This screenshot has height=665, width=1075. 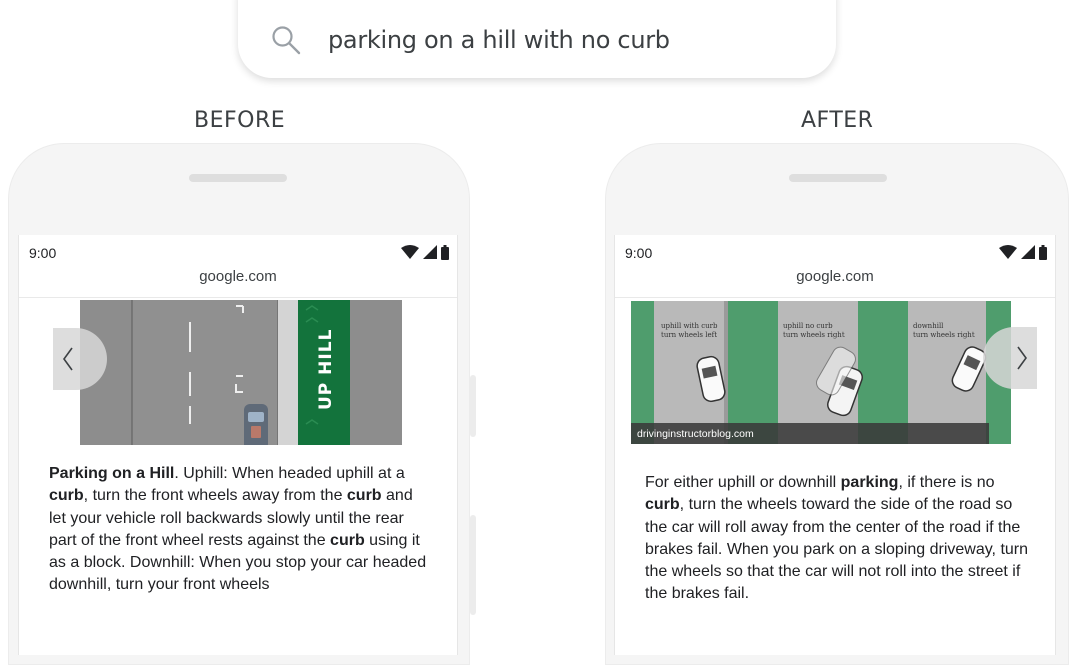 What do you see at coordinates (1010, 358) in the screenshot?
I see `carousel-next-button` at bounding box center [1010, 358].